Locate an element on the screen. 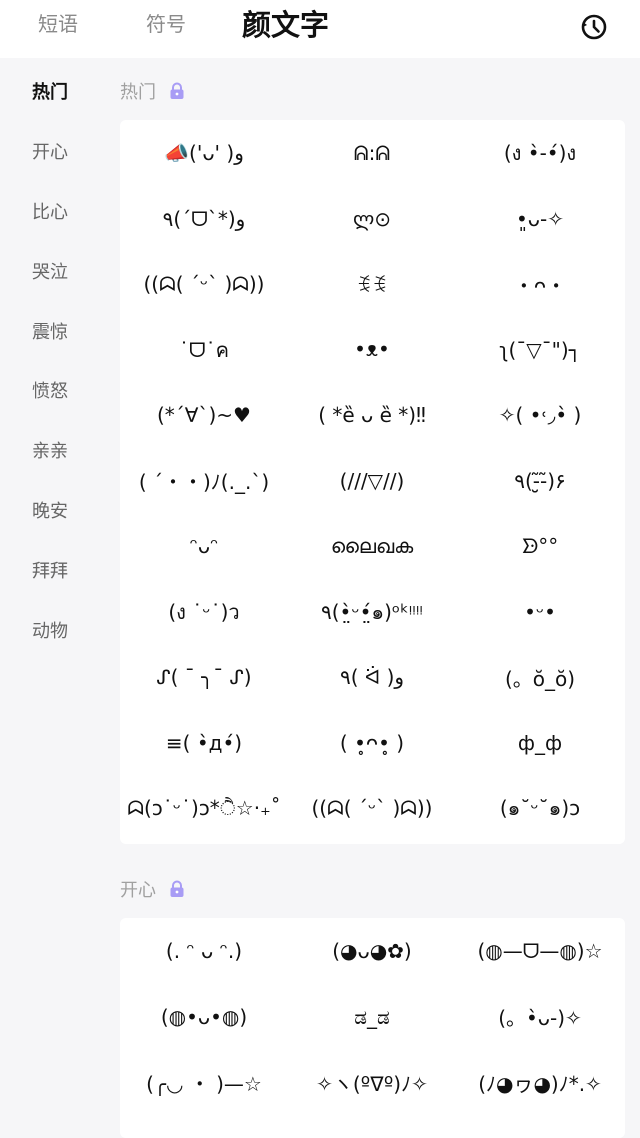 The height and width of the screenshot is (1138, 640). sidebar-item-happy: 开心 is located at coordinates (50, 151).